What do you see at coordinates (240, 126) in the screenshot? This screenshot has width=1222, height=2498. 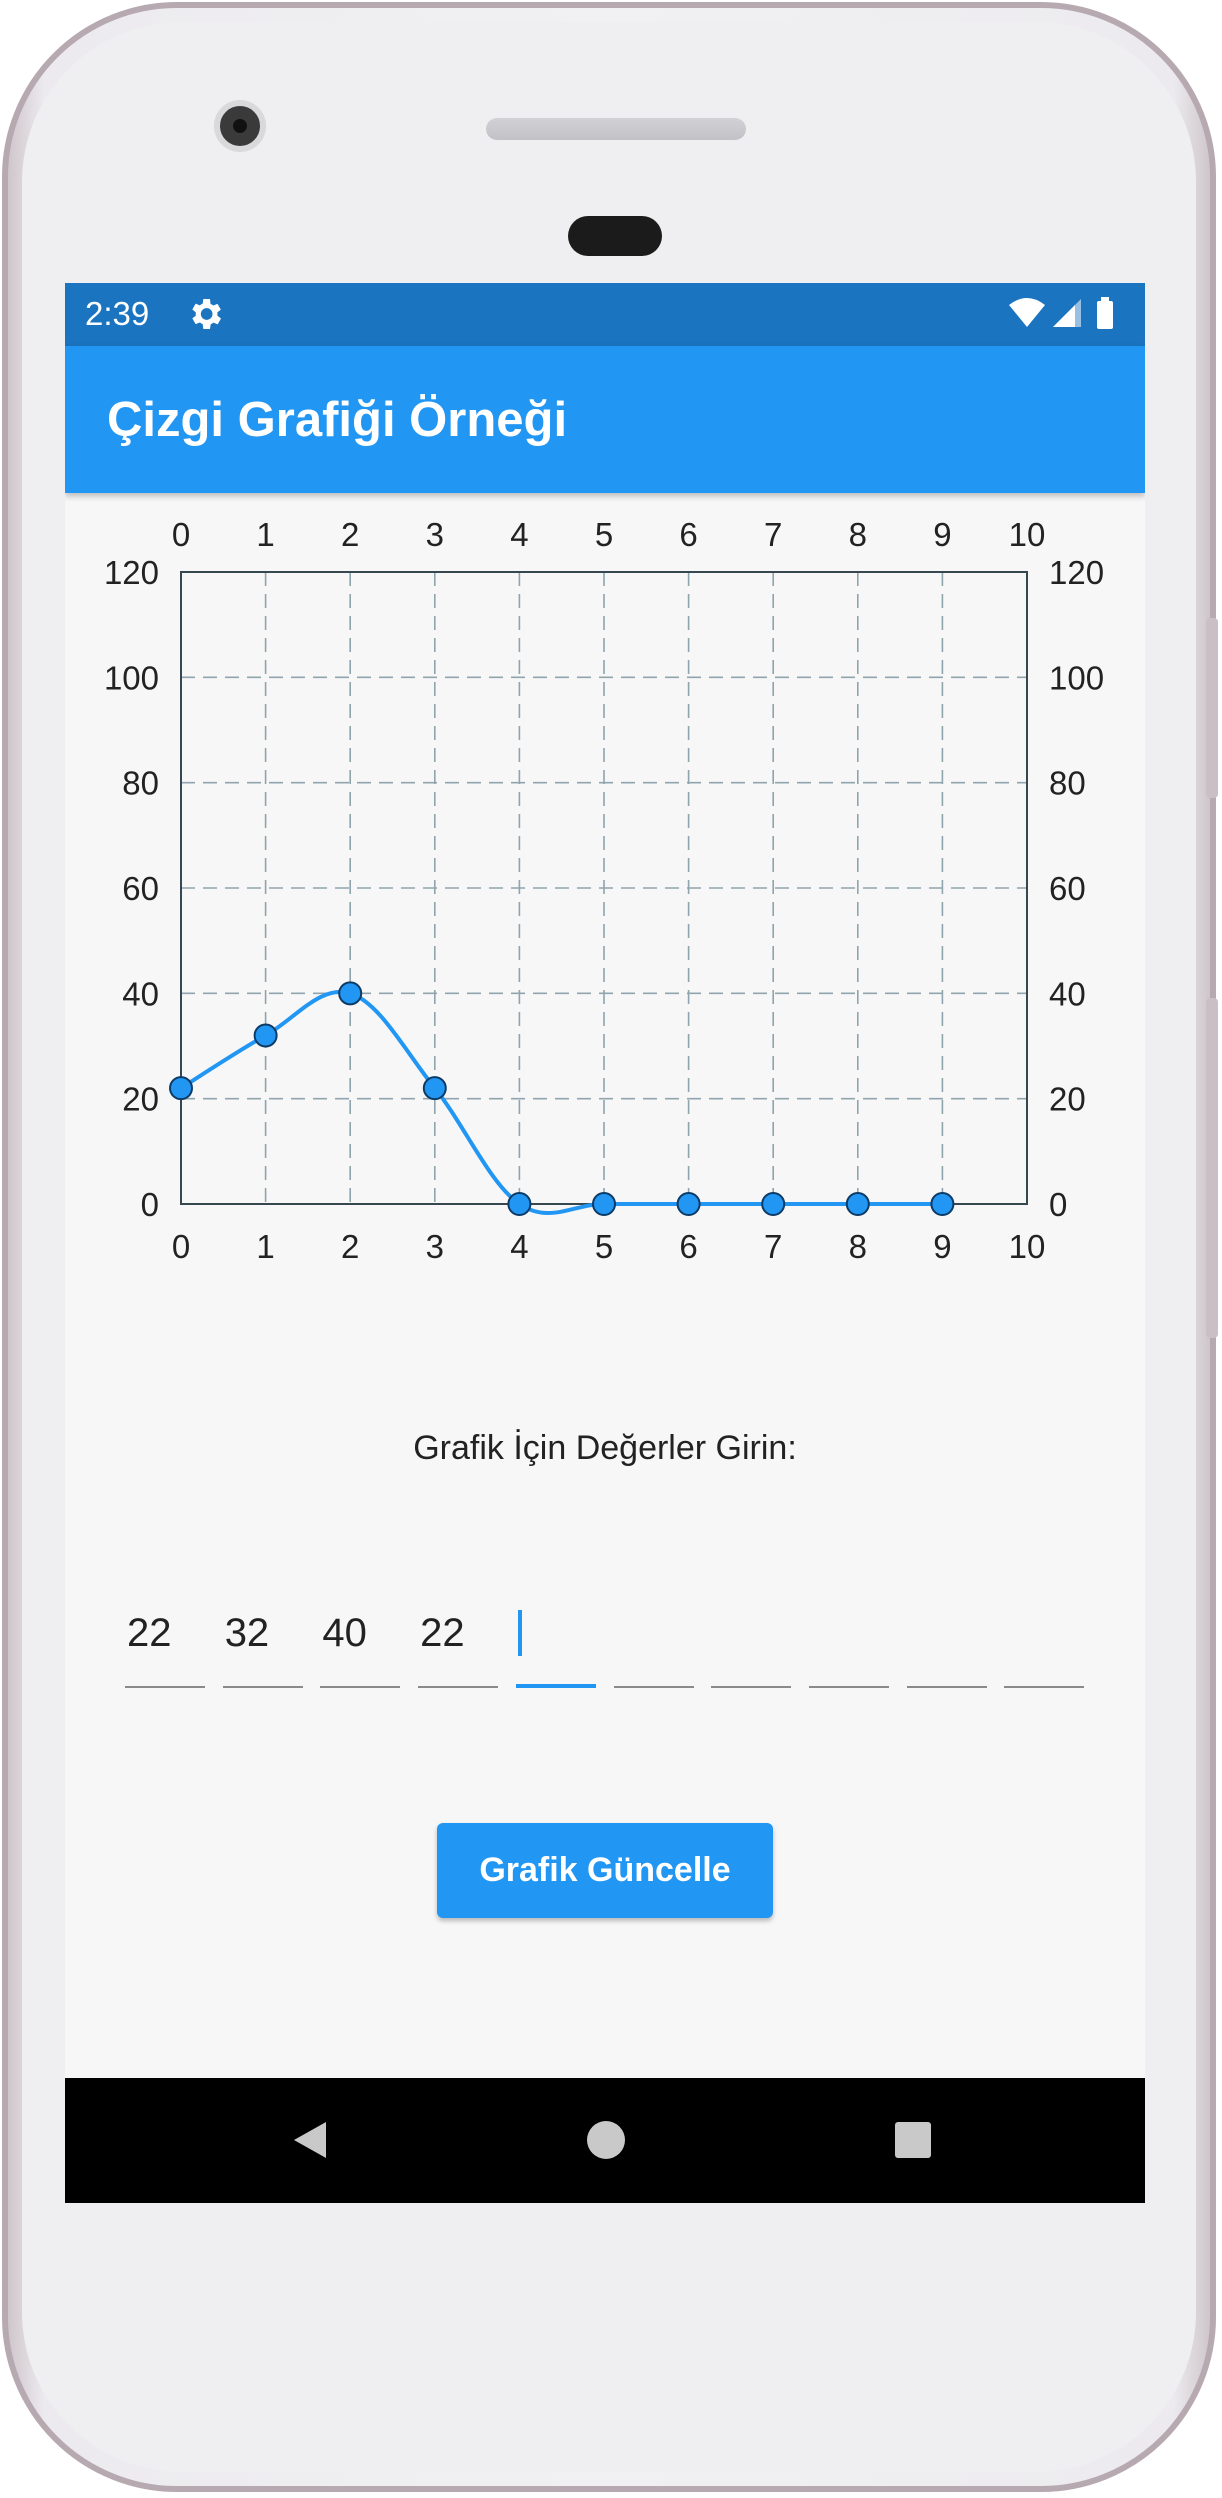 I see `front-camera` at bounding box center [240, 126].